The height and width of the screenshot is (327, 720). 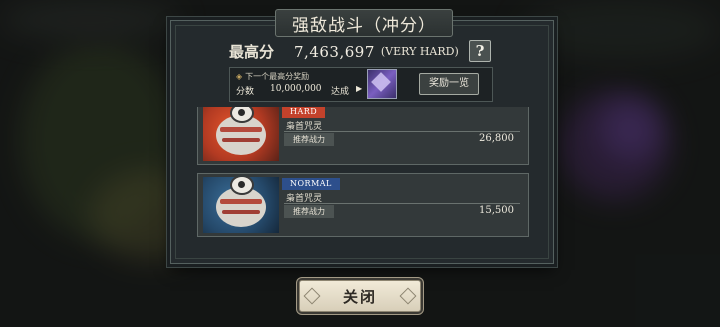 I want to click on best-score-difficulty: (VERY HARD), so click(x=419, y=51).